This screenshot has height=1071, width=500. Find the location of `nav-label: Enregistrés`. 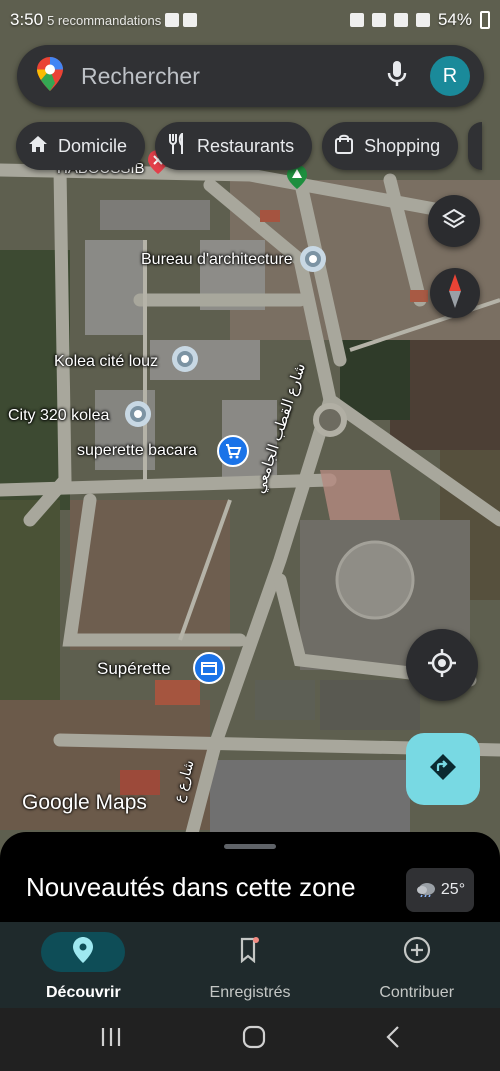

nav-label: Enregistrés is located at coordinates (250, 992).